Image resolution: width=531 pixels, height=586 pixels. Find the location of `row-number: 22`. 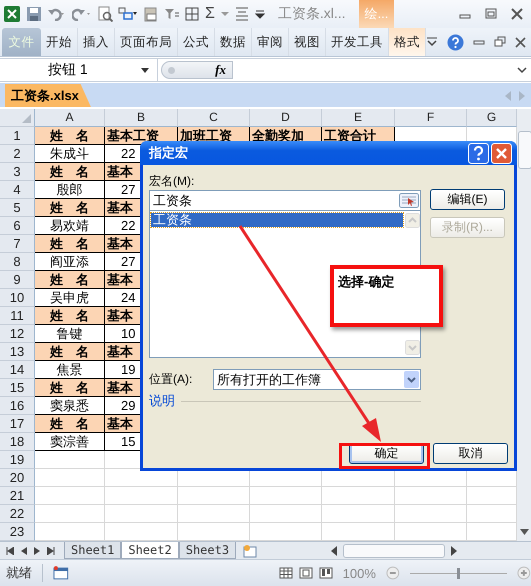

row-number: 22 is located at coordinates (17, 514).